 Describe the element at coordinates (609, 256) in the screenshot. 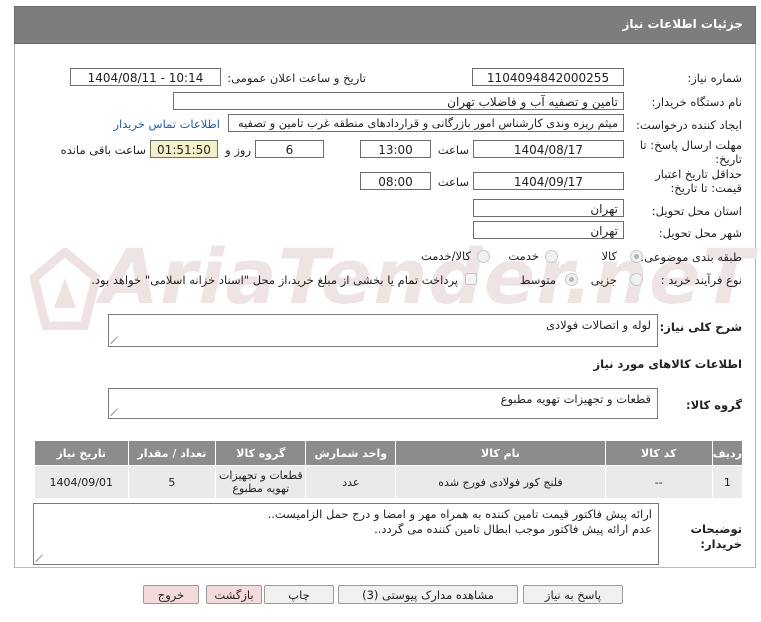

I see `category-option-goods: کالا` at that location.